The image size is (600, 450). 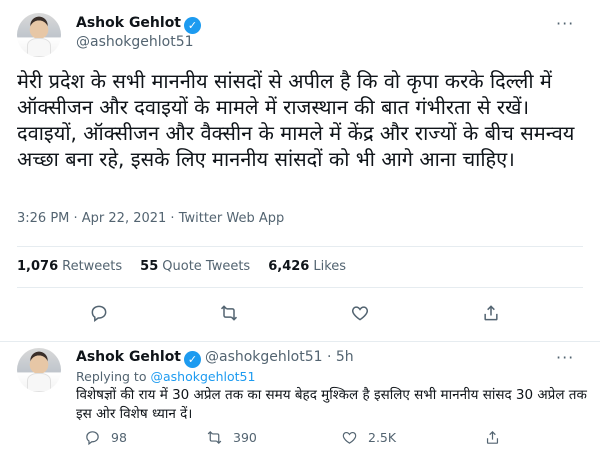 I want to click on replying-to-handle: @ashokgehlot51, so click(x=202, y=376).